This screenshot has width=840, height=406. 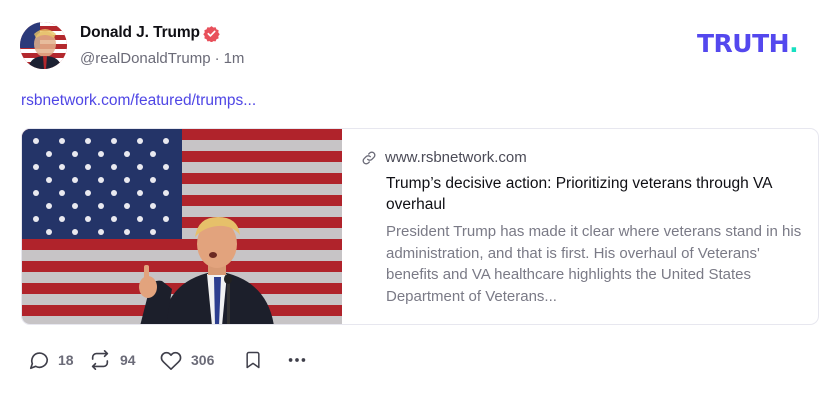 I want to click on retruth-count: 94, so click(x=128, y=360).